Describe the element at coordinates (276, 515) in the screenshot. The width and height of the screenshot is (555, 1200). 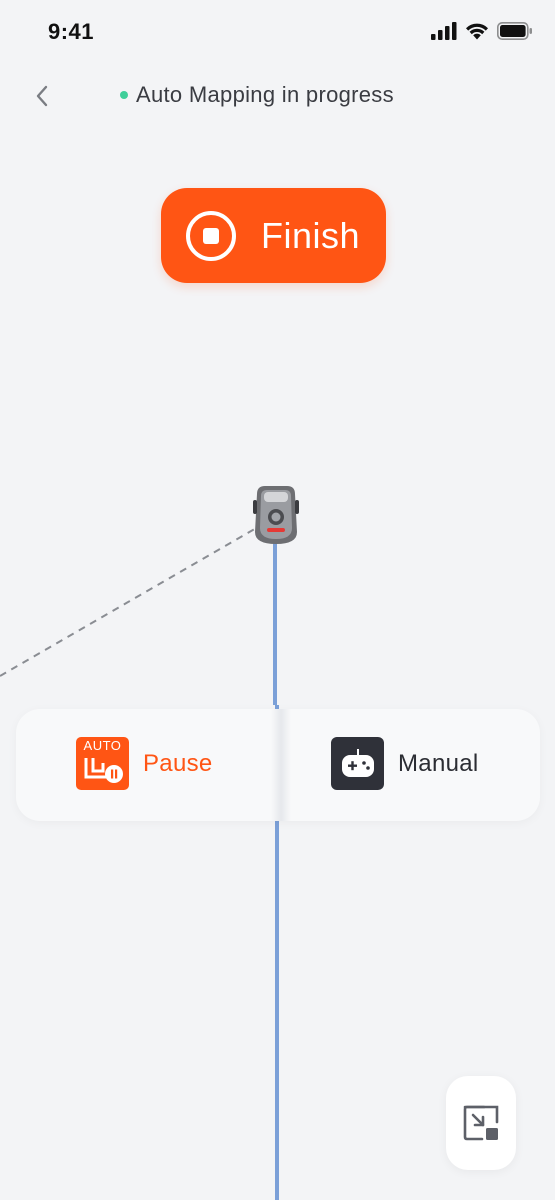
I see `mower-robot-icon` at that location.